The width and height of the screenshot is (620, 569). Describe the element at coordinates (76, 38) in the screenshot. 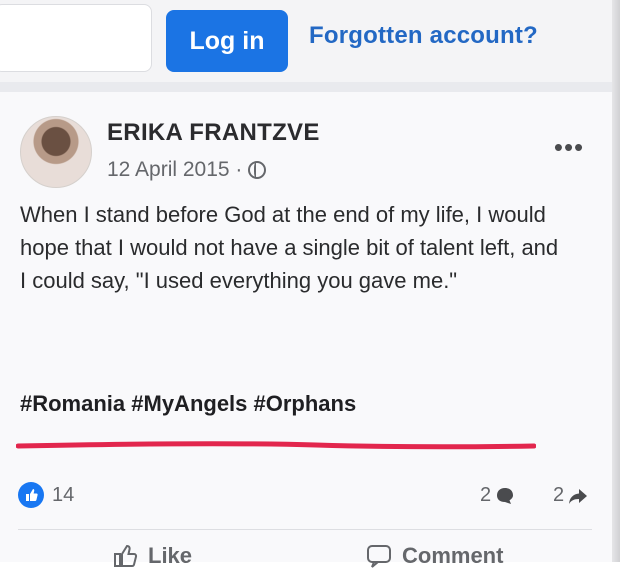

I see `login-field` at that location.